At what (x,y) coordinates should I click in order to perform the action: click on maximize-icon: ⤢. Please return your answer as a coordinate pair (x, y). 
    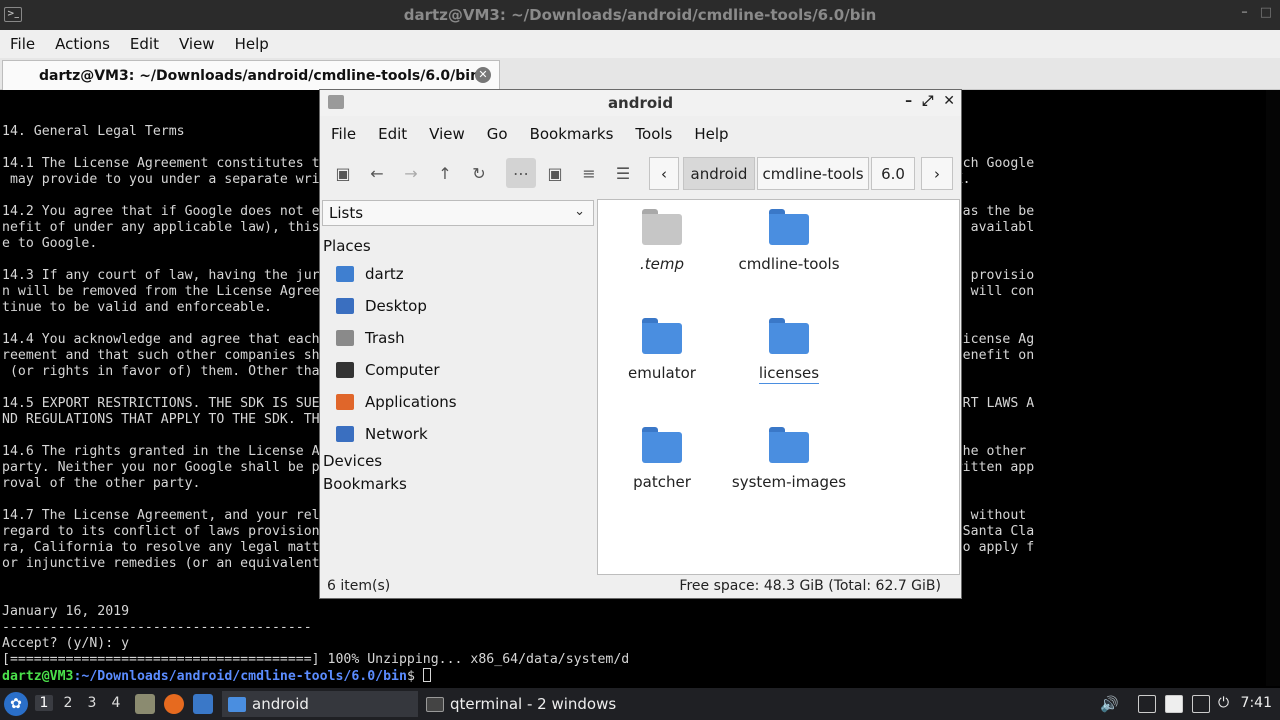
    Looking at the image, I should click on (927, 101).